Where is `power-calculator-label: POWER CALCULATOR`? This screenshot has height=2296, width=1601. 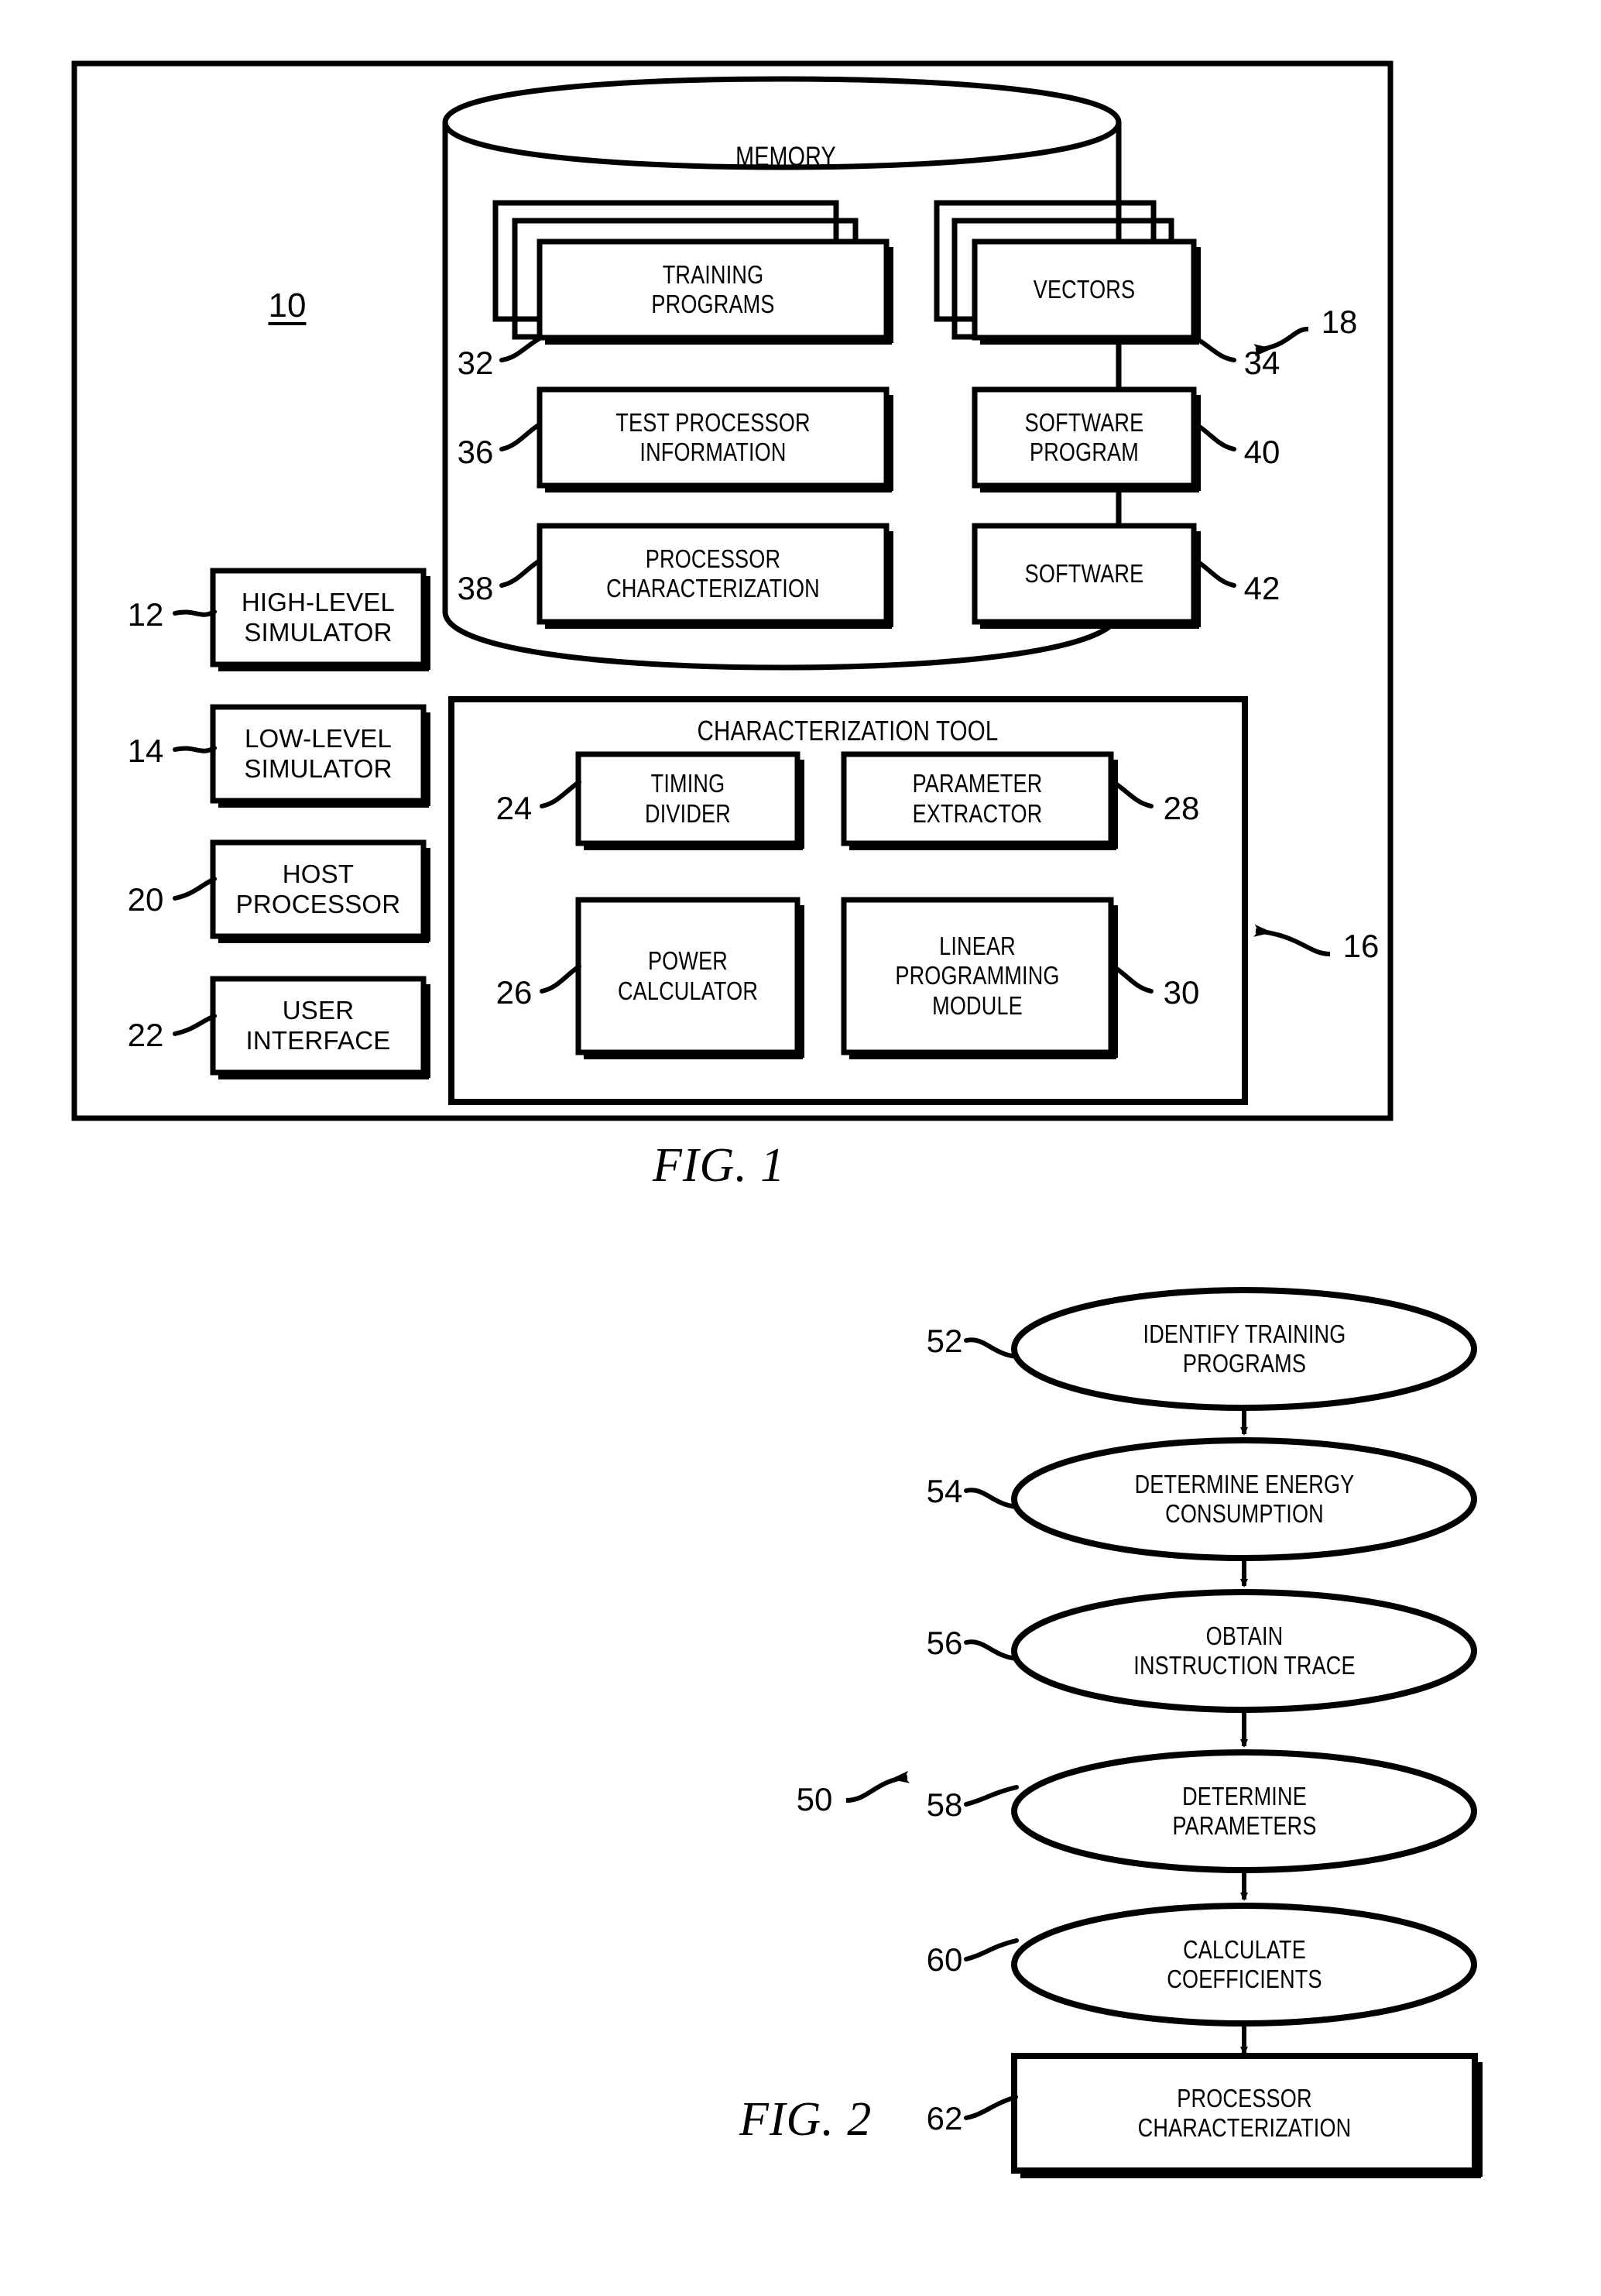 power-calculator-label: POWER CALCULATOR is located at coordinates (688, 975).